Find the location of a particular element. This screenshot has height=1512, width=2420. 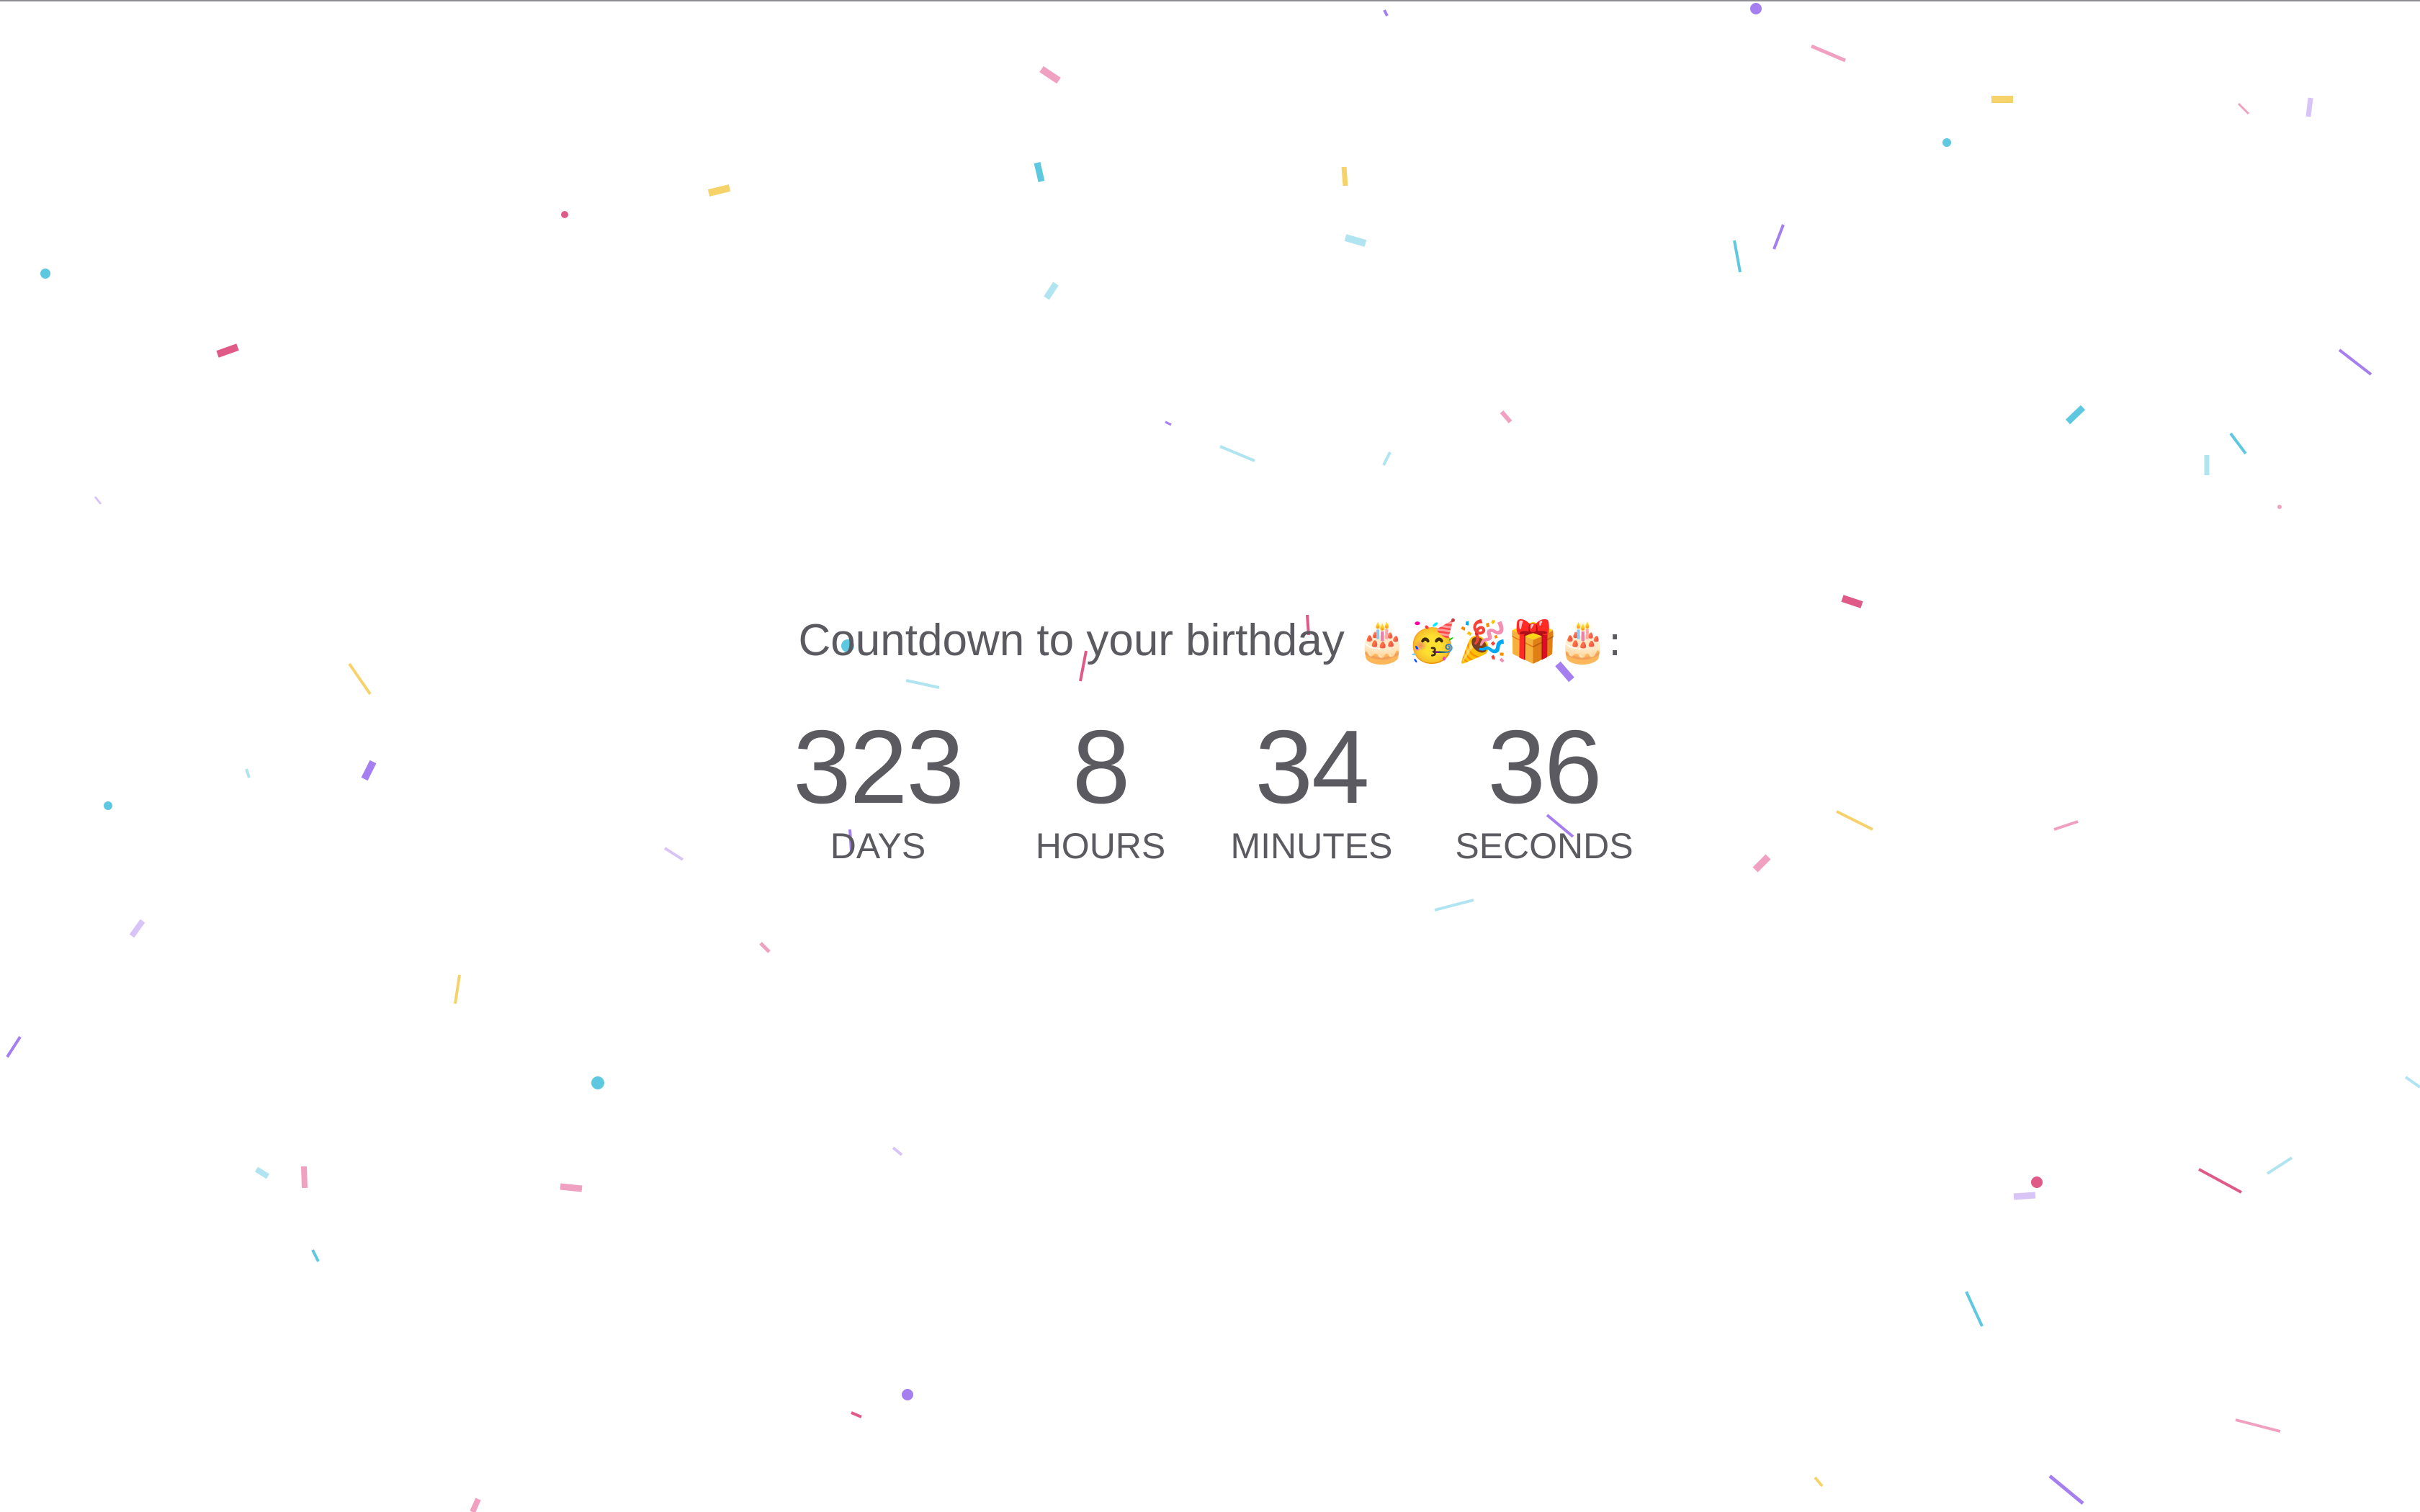

seconds-label: SECONDS is located at coordinates (1544, 846).